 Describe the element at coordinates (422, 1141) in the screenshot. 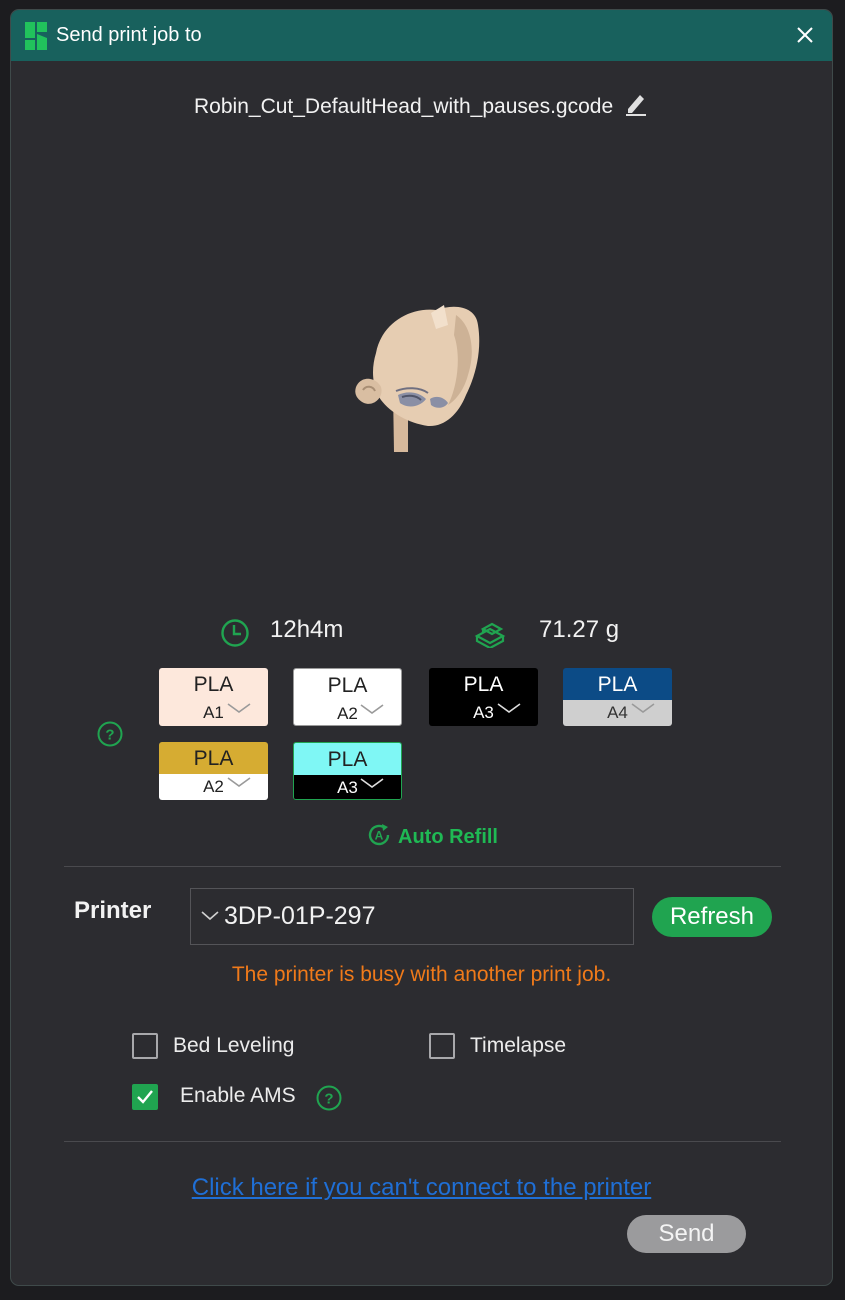

I see `divider-bottom` at that location.